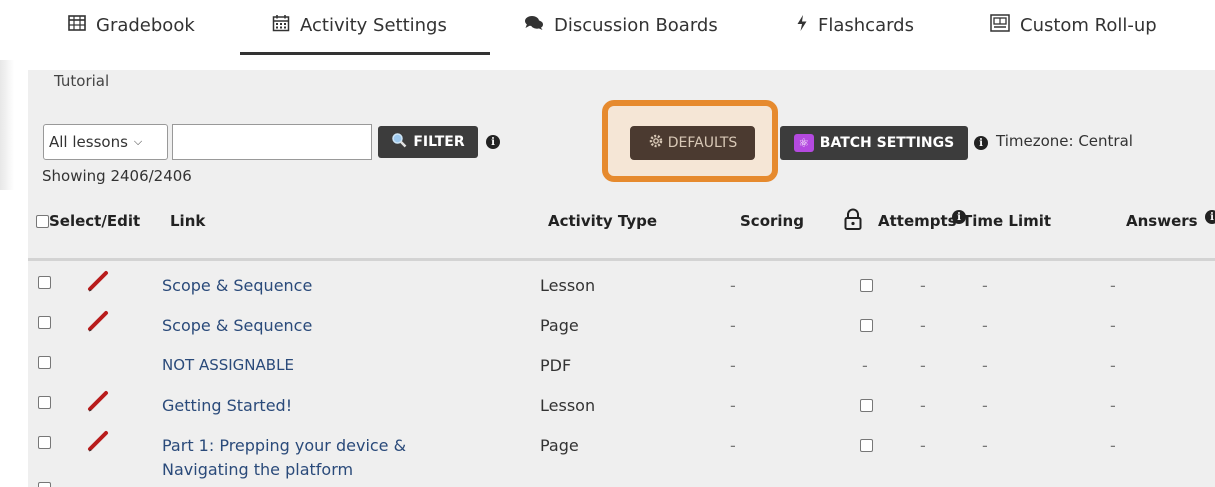 The image size is (1215, 487). What do you see at coordinates (621, 291) in the screenshot?
I see `table-row: Scope & Sequence Lesson - - - -` at bounding box center [621, 291].